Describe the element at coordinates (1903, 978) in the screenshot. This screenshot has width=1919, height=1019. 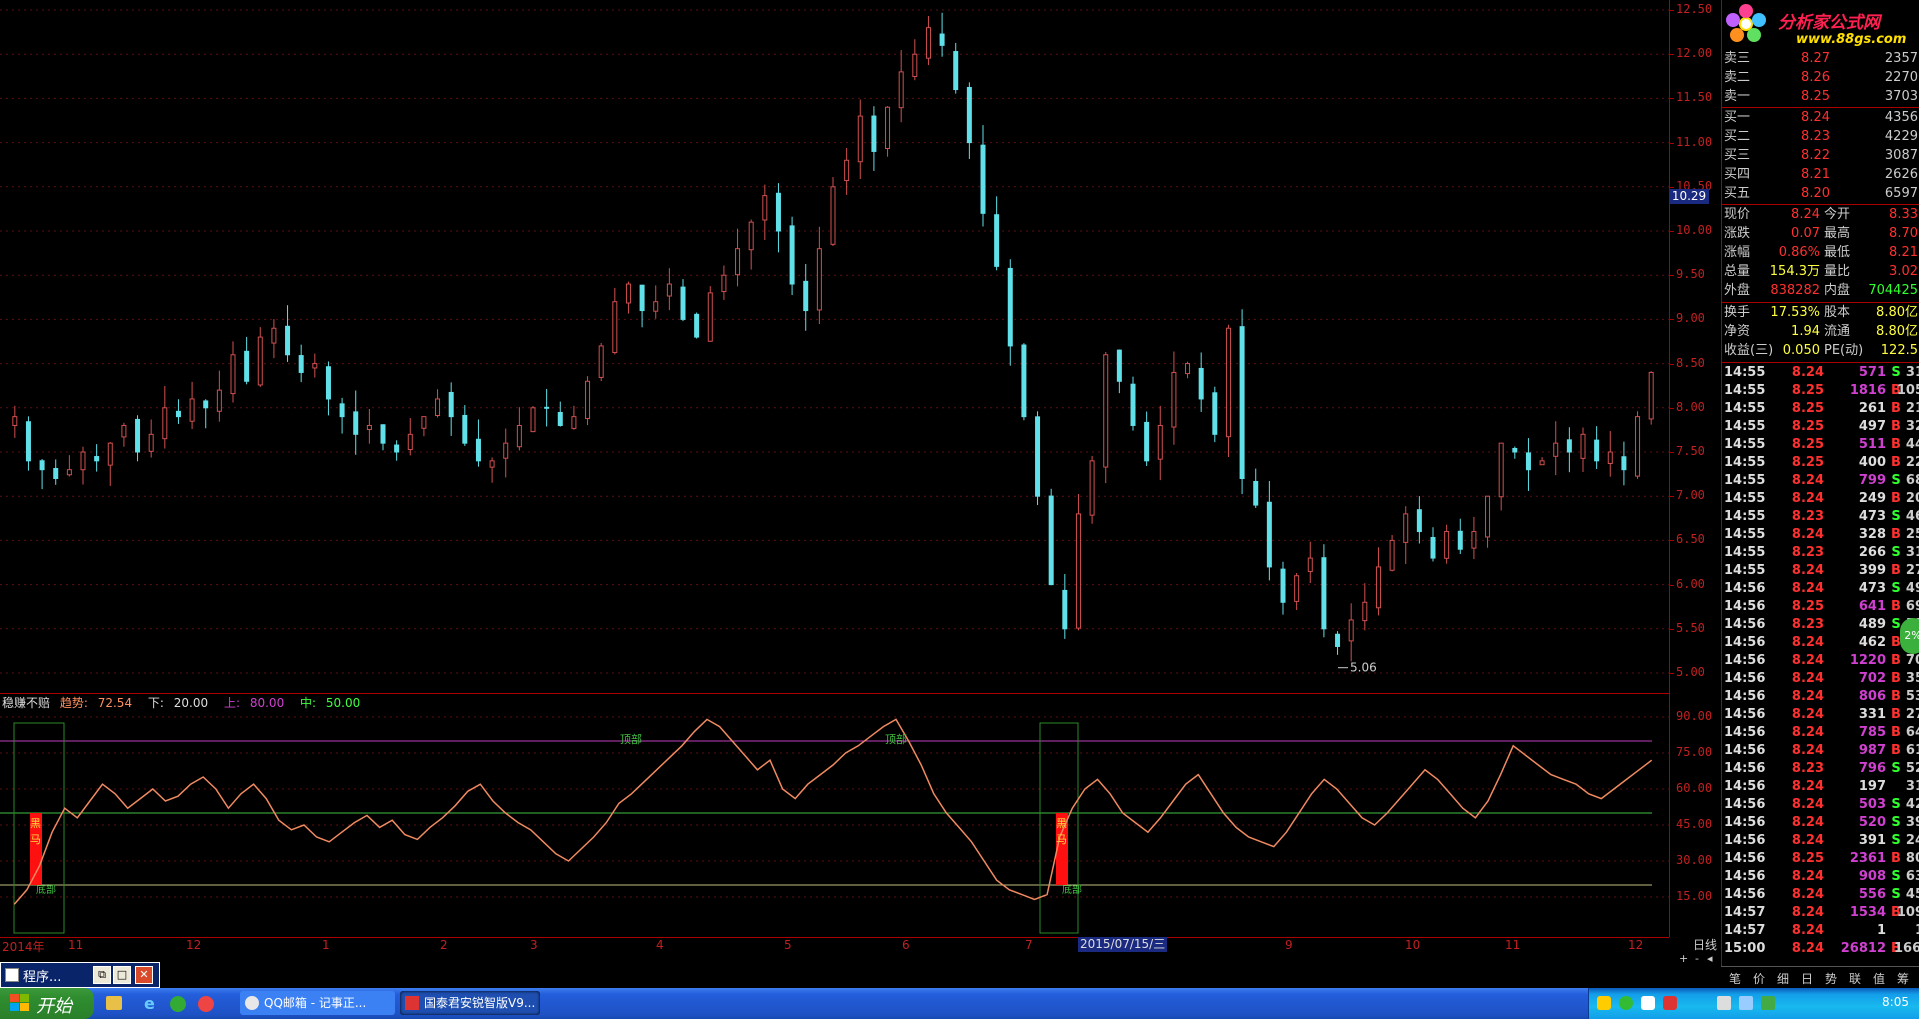
I see `quote-tab: 筹` at that location.